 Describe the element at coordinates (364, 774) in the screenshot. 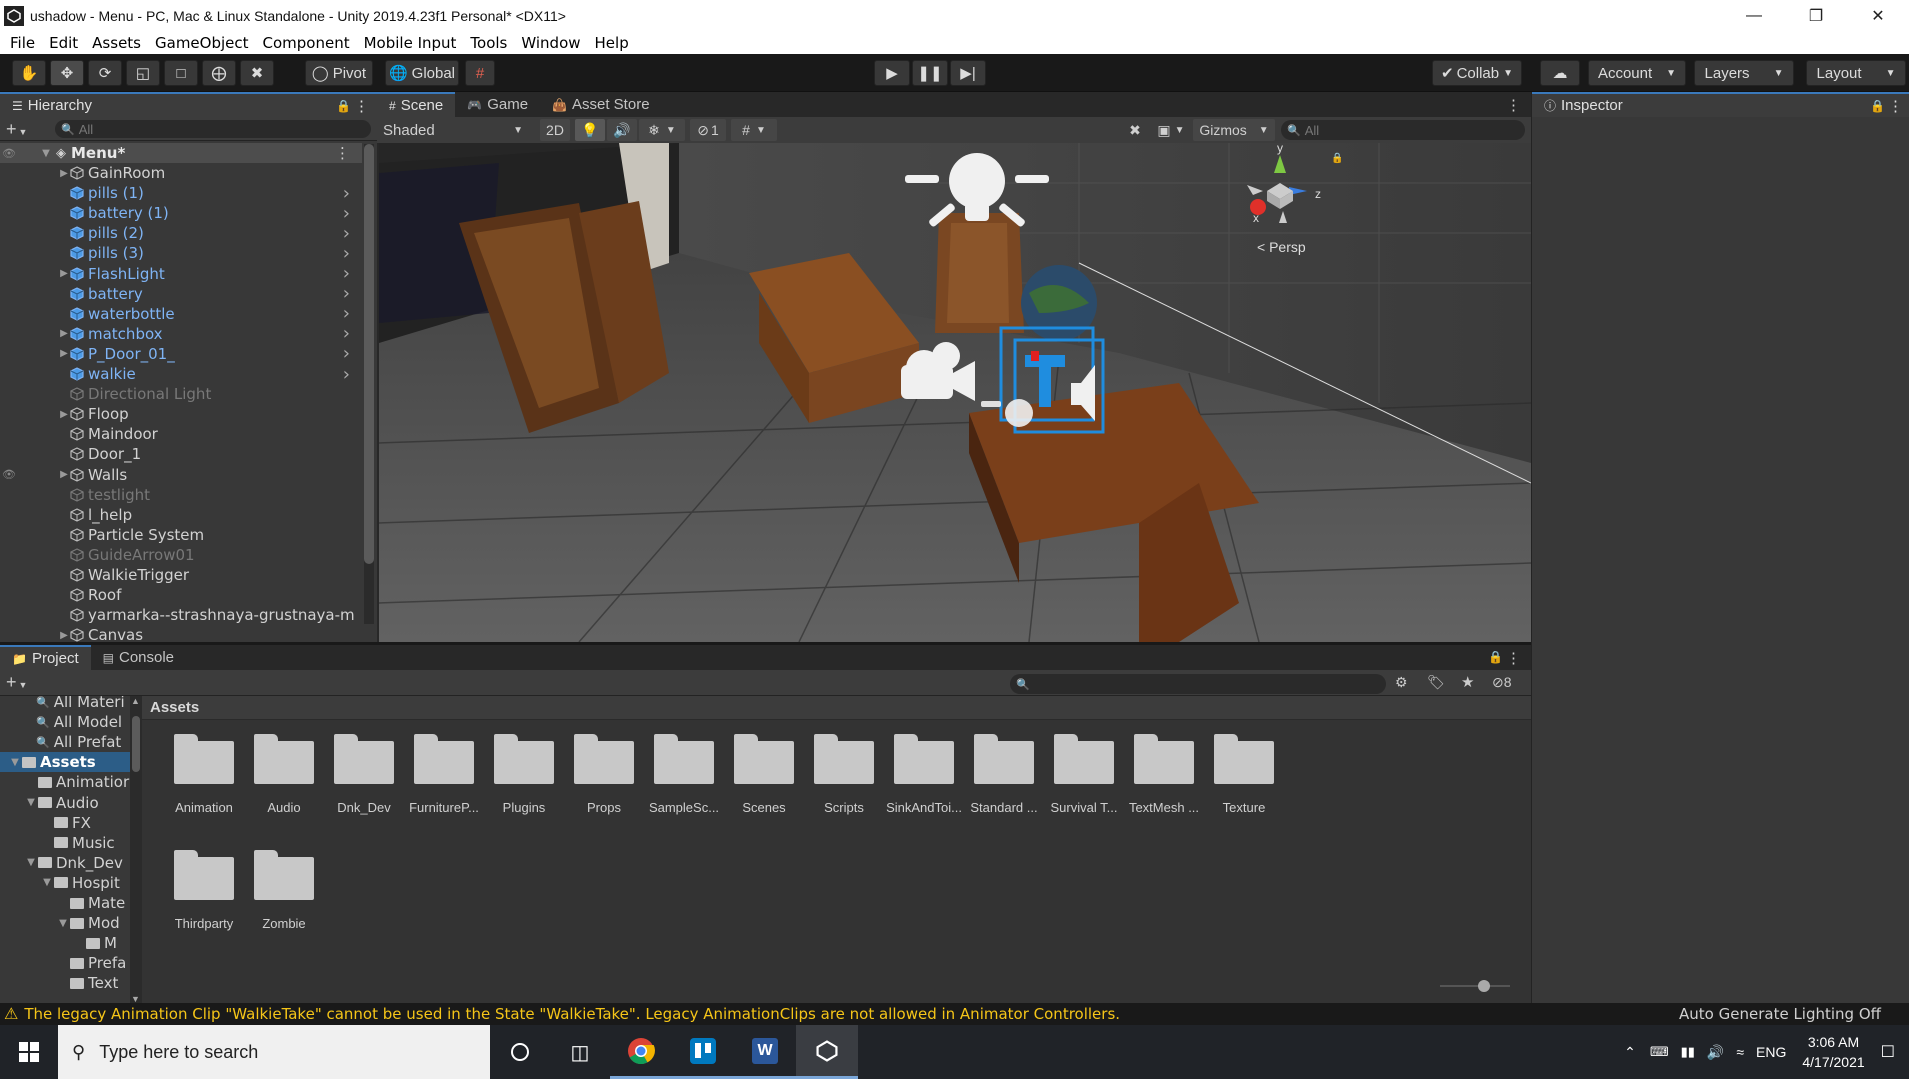

I see `asset-folder: Dnk_Dev` at that location.